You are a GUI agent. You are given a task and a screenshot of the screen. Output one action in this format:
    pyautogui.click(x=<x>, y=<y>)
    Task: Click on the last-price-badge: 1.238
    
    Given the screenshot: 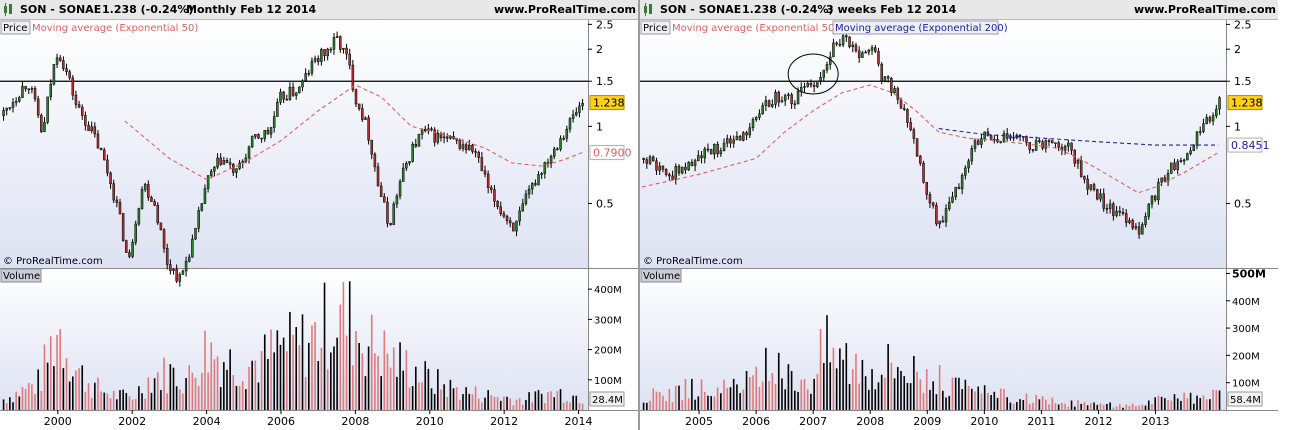 What is the action you would take?
    pyautogui.click(x=609, y=103)
    